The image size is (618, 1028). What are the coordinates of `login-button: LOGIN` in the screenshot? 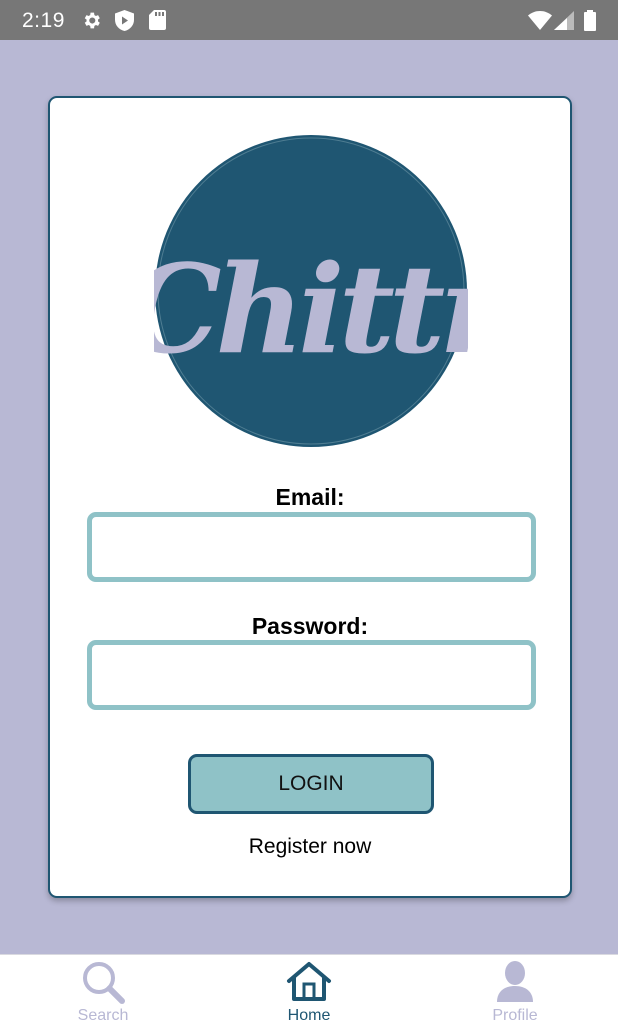 It's located at (311, 784).